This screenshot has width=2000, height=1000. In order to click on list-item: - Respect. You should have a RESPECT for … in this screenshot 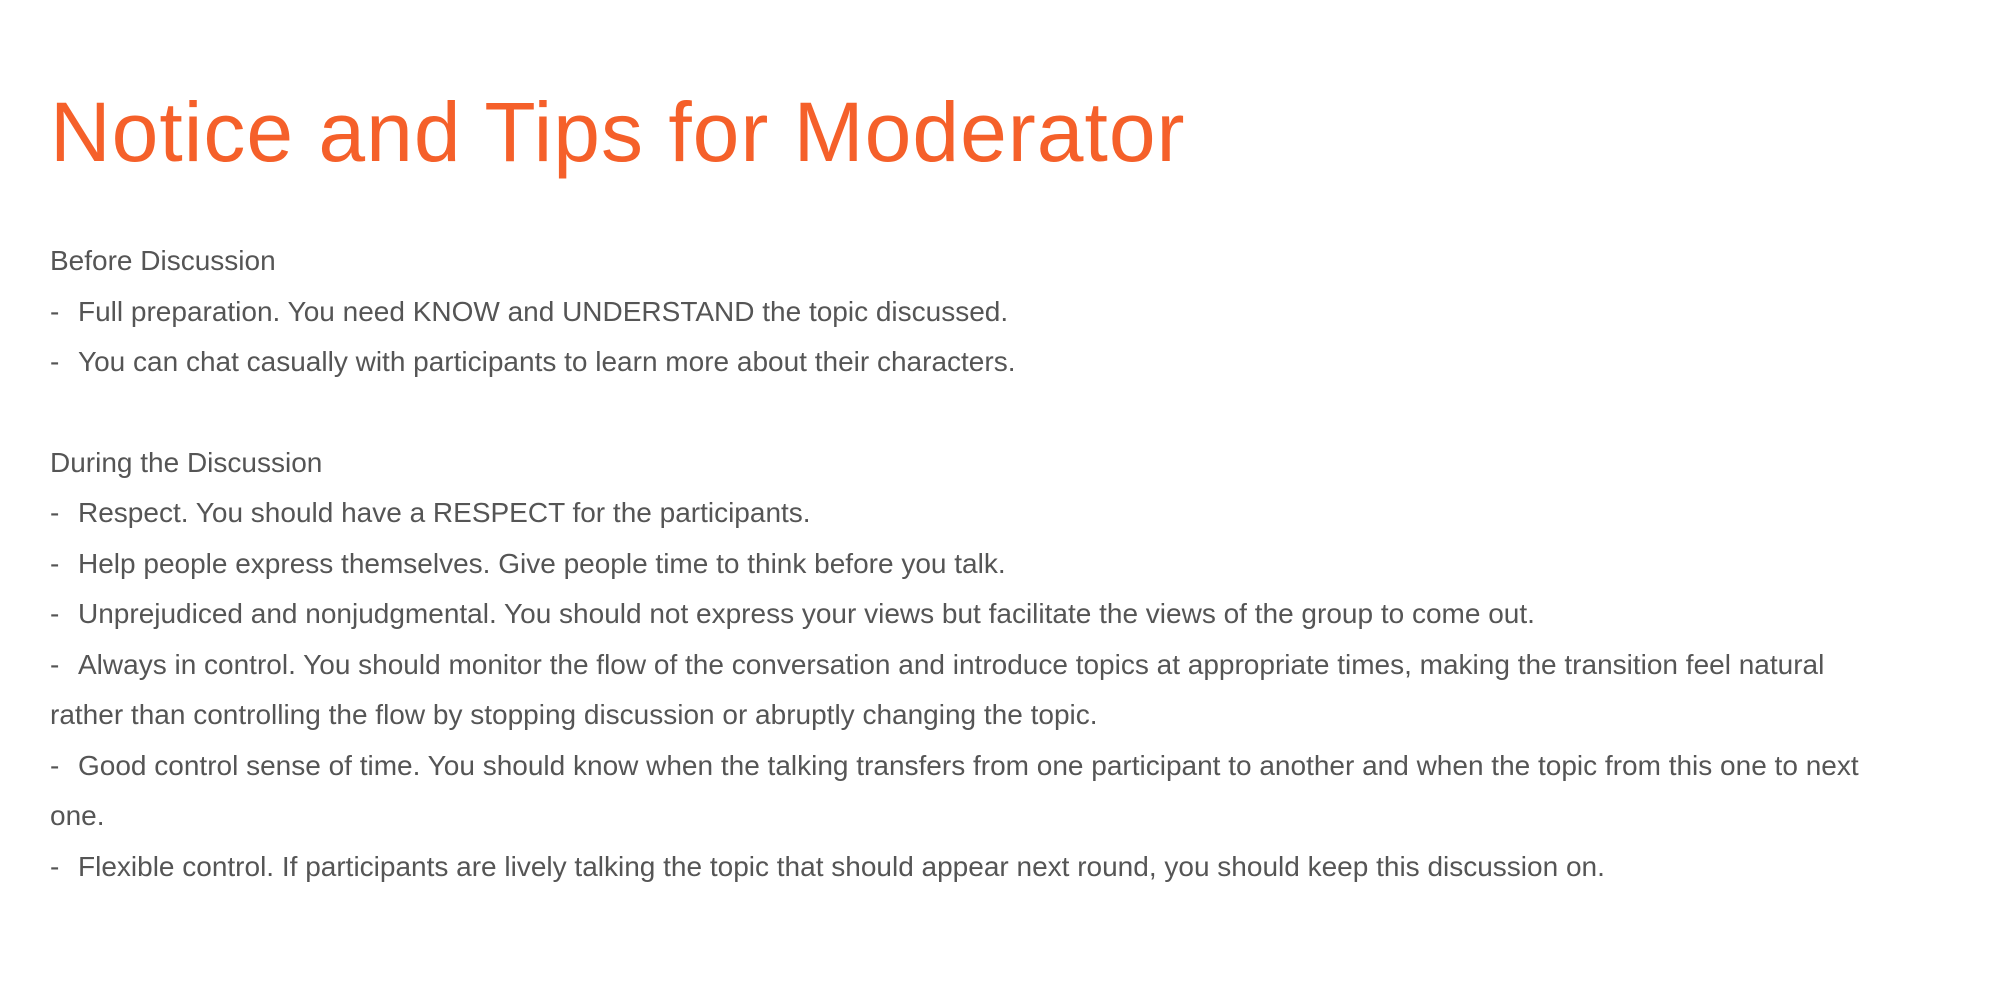, I will do `click(605, 513)`.